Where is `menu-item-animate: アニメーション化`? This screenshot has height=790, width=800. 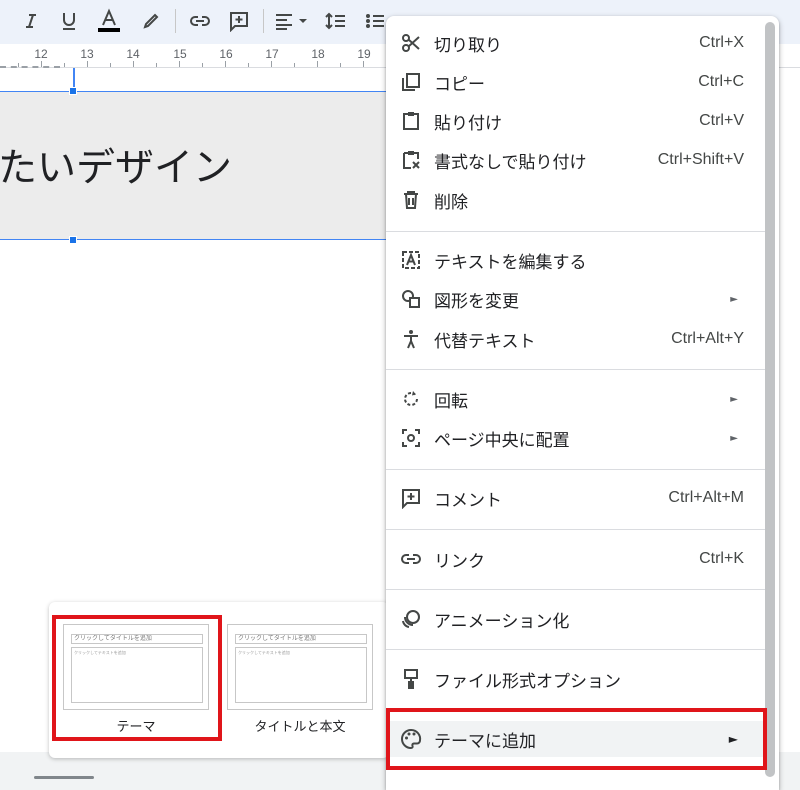 menu-item-animate: アニメーション化 is located at coordinates (576, 619).